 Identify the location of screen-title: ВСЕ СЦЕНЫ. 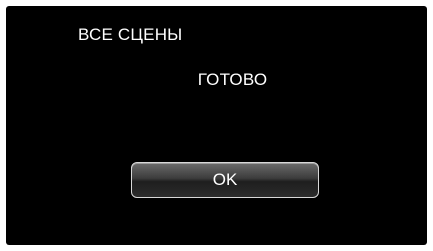
(130, 34).